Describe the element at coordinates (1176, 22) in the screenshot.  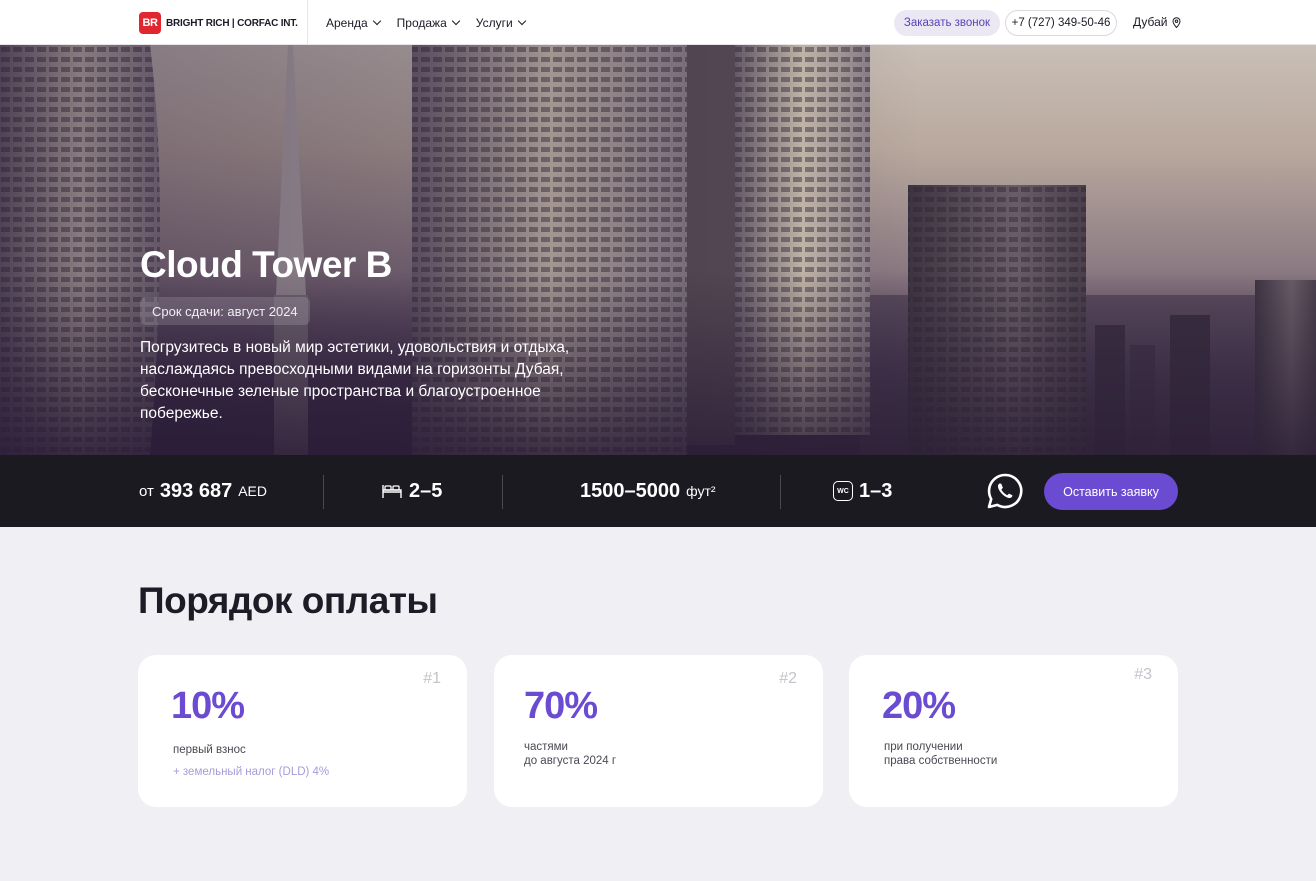
I see `location-pin-icon` at that location.